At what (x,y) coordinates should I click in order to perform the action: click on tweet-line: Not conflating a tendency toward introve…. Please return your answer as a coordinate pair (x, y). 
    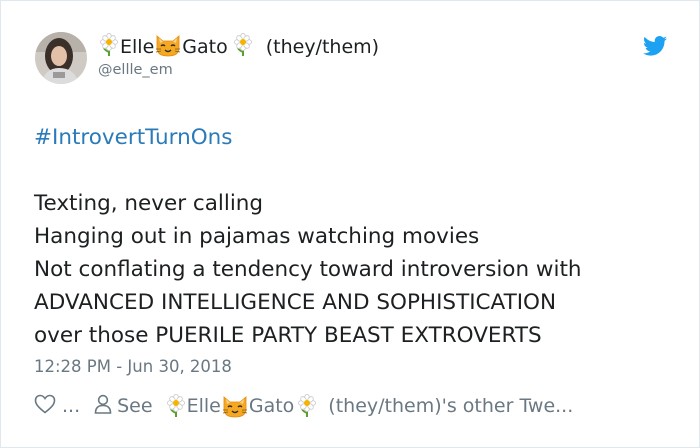
    Looking at the image, I should click on (308, 269).